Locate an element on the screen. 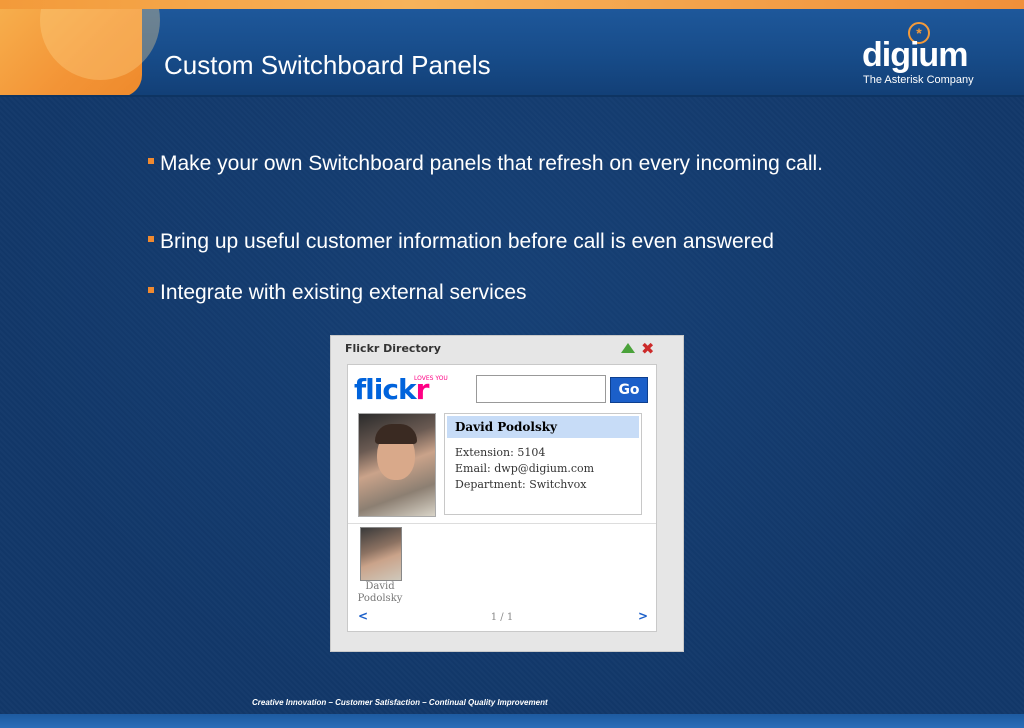 This screenshot has width=1024, height=728. flickr-logo-blue: flick is located at coordinates (385, 389).